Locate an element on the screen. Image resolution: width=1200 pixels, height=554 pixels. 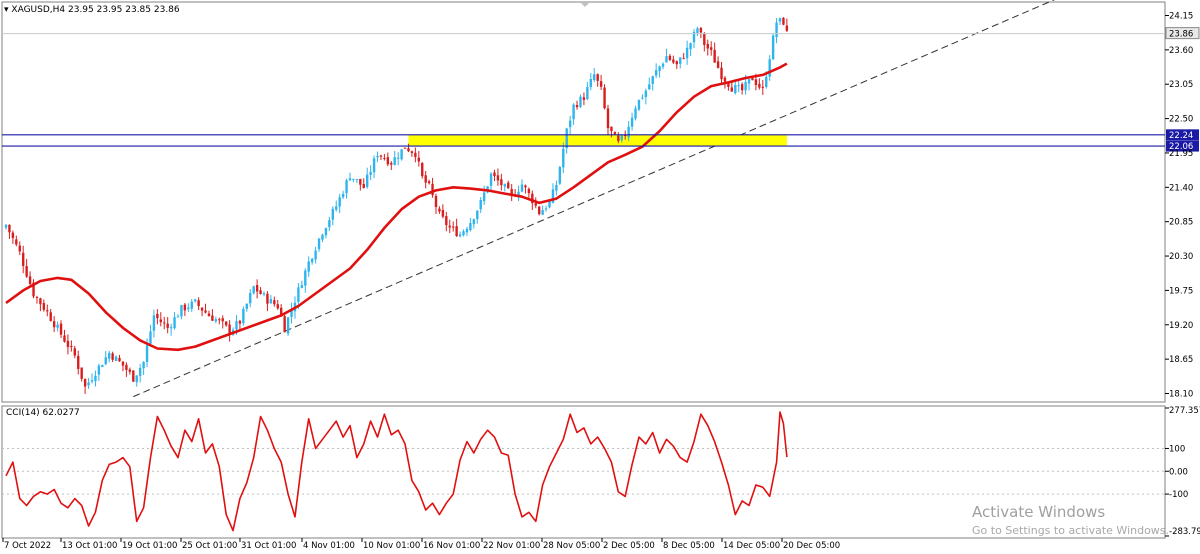
price-tick-label: 23.60 is located at coordinates (1181, 51).